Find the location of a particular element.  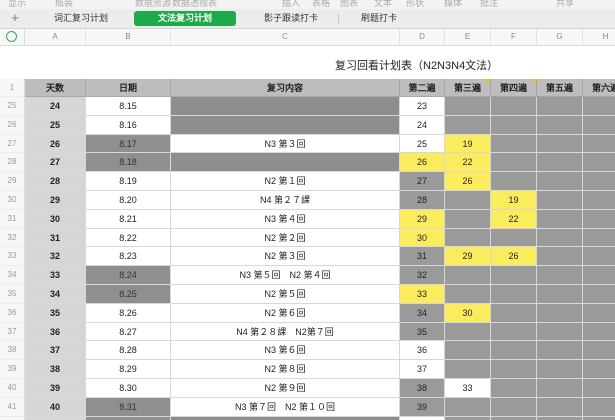

row-number: 25 is located at coordinates (12, 106).